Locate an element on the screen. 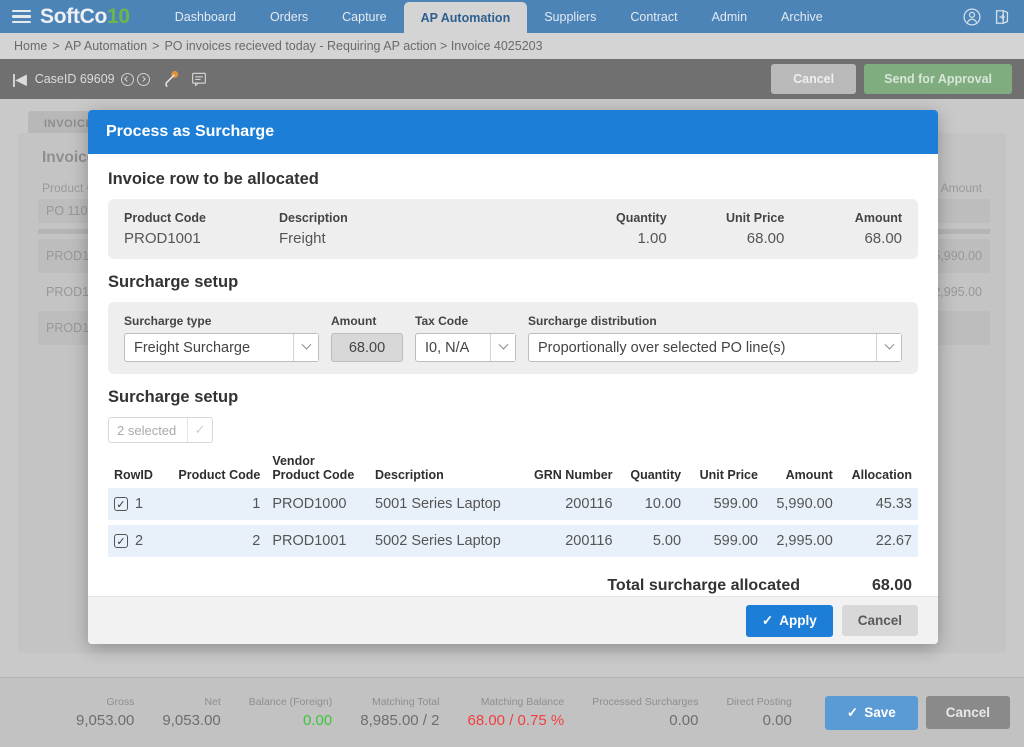 Image resolution: width=1024 pixels, height=747 pixels. summary-item-label: Processed Surcharges is located at coordinates (645, 702).